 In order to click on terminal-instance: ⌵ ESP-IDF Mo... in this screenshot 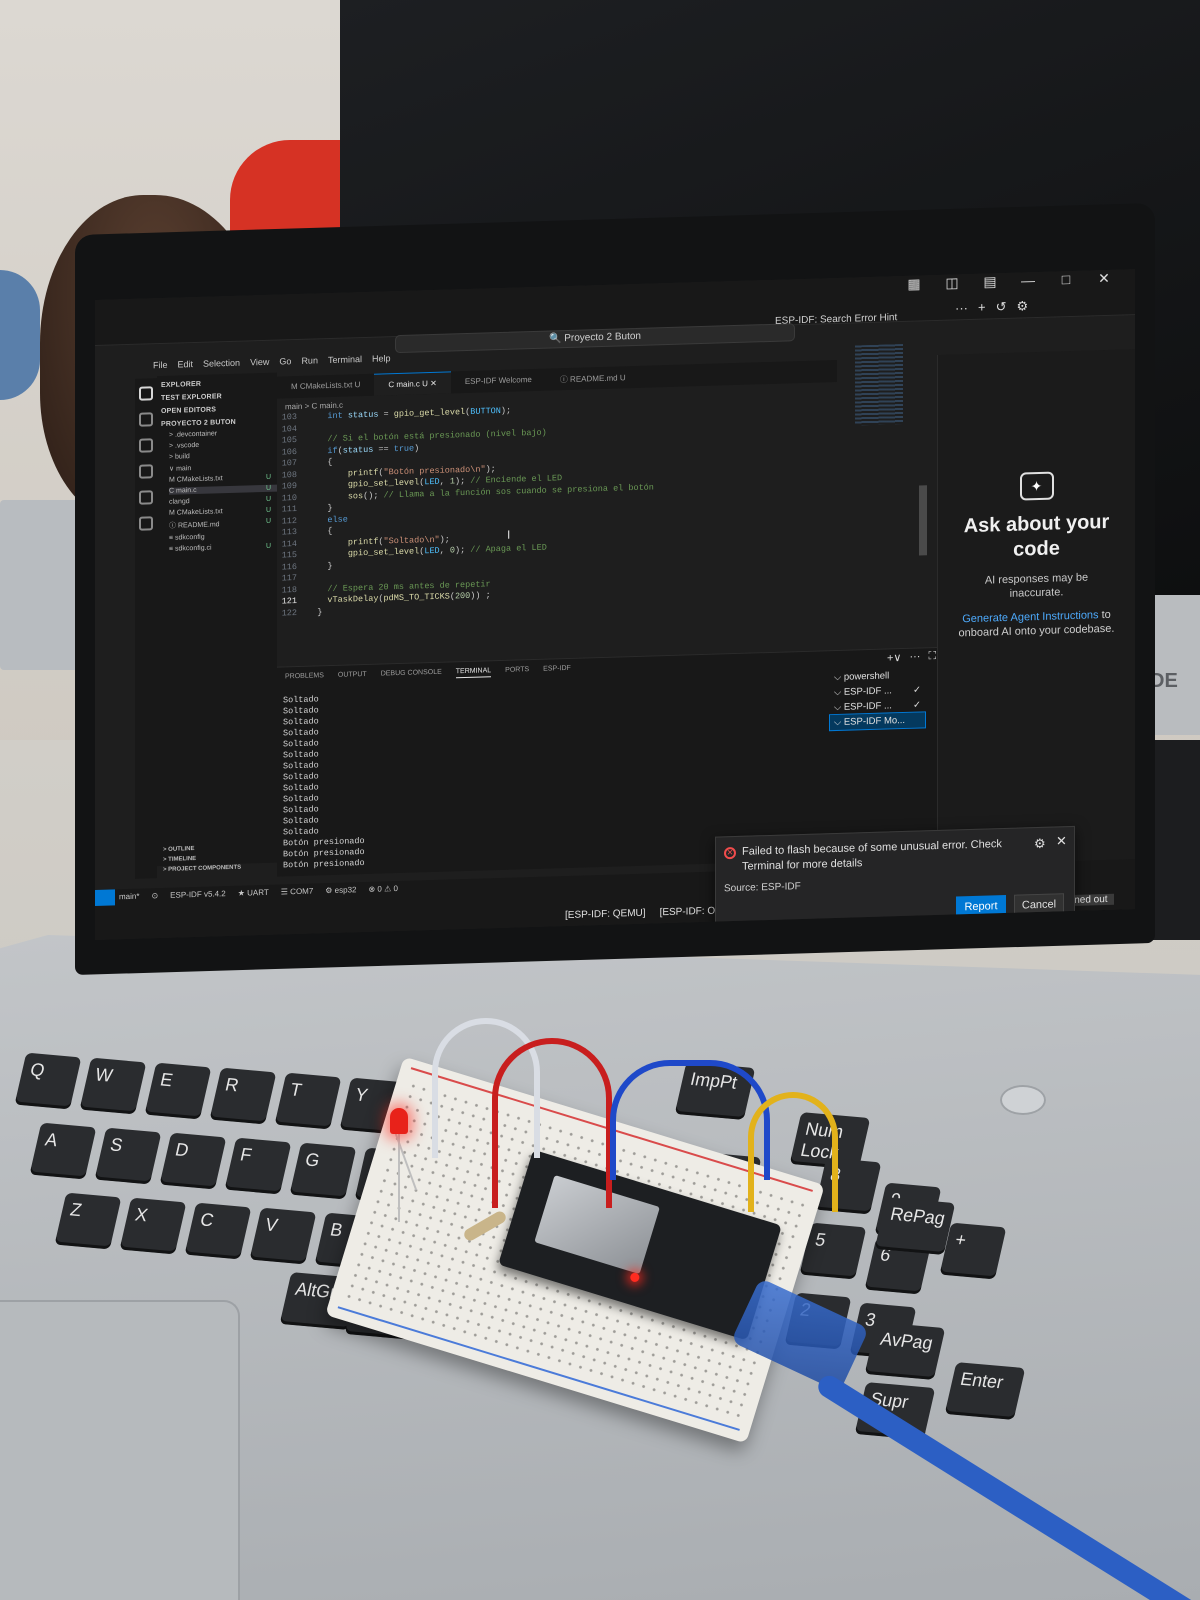, I will do `click(877, 721)`.